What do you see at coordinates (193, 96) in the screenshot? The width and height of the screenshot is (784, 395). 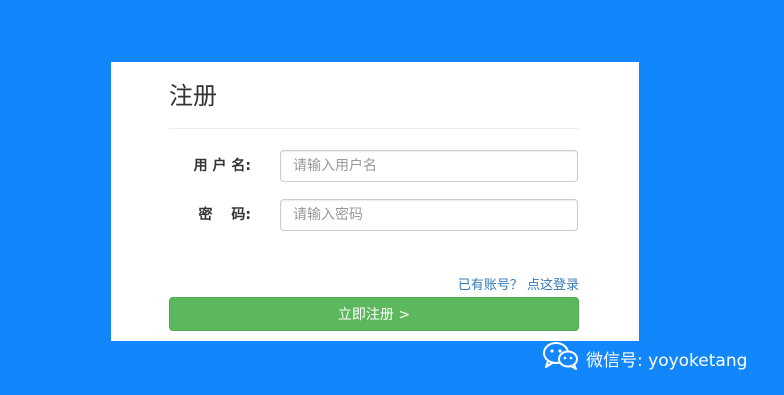 I see `page-title: 注册` at bounding box center [193, 96].